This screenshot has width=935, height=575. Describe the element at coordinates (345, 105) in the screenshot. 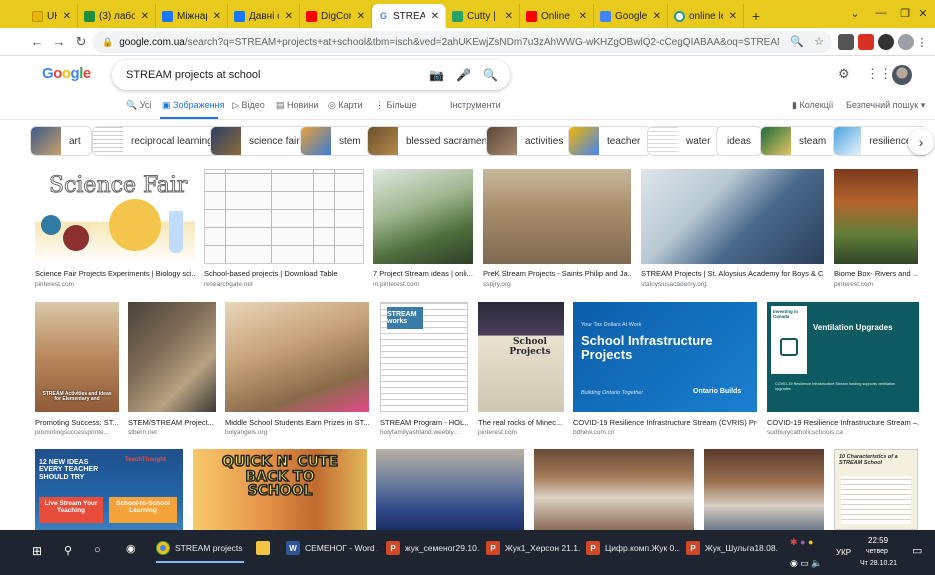

I see `tab-maps: ◎ Карти` at that location.